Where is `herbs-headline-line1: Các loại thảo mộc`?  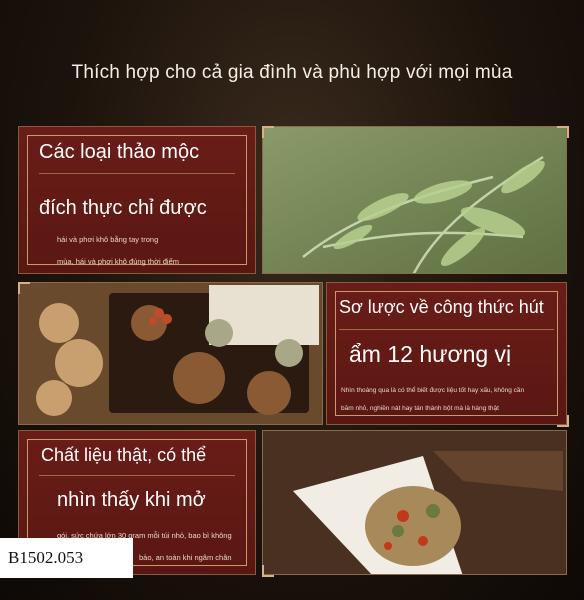 herbs-headline-line1: Các loại thảo mộc is located at coordinates (119, 152).